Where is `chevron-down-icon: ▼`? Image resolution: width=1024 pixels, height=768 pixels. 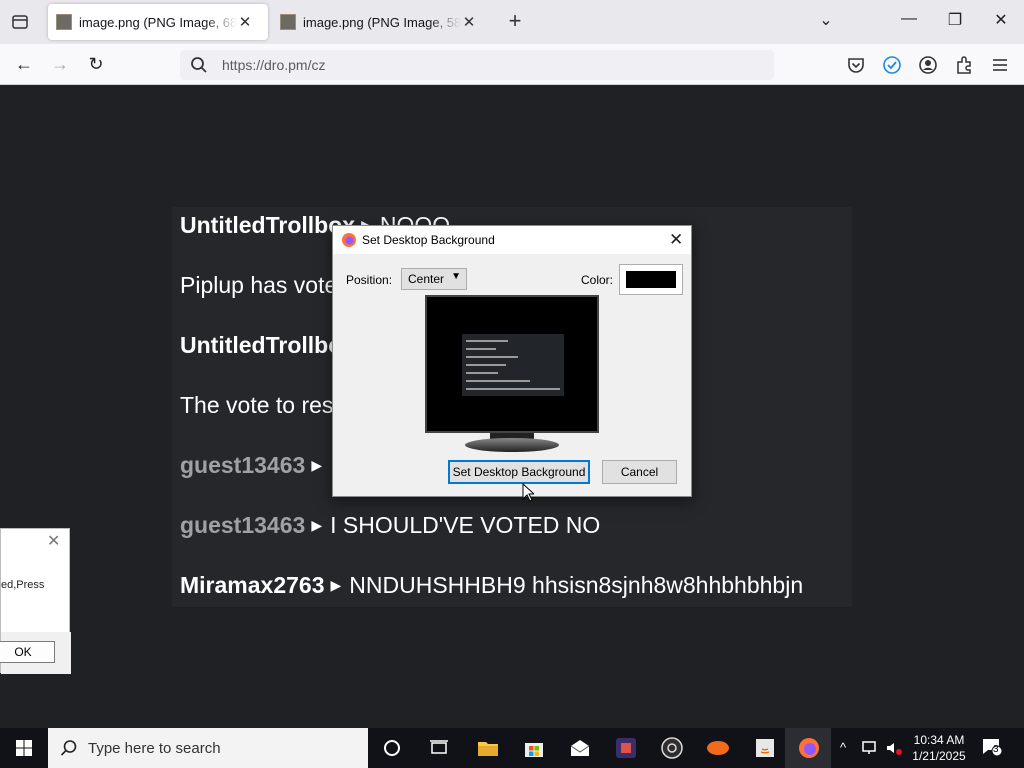
chevron-down-icon: ▼ is located at coordinates (456, 276).